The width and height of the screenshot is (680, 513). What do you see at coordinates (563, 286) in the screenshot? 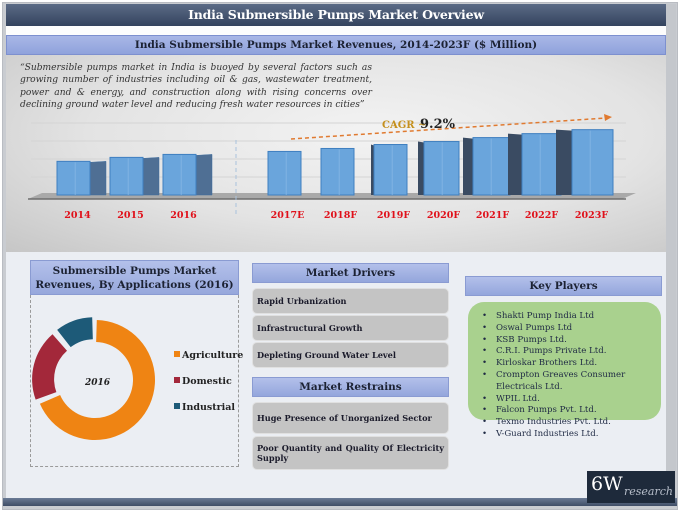
I see `key-players-header: Key Players` at bounding box center [563, 286].